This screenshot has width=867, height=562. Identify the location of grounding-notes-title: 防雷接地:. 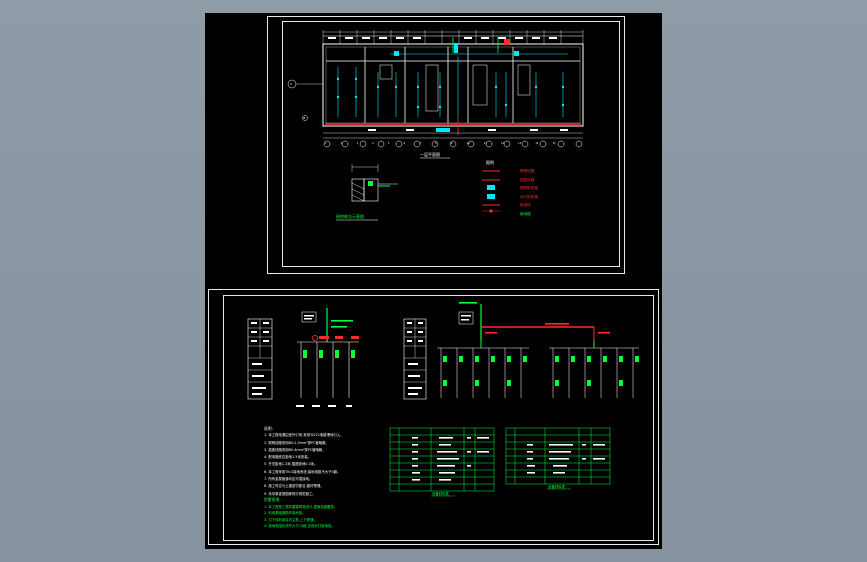
(272, 499).